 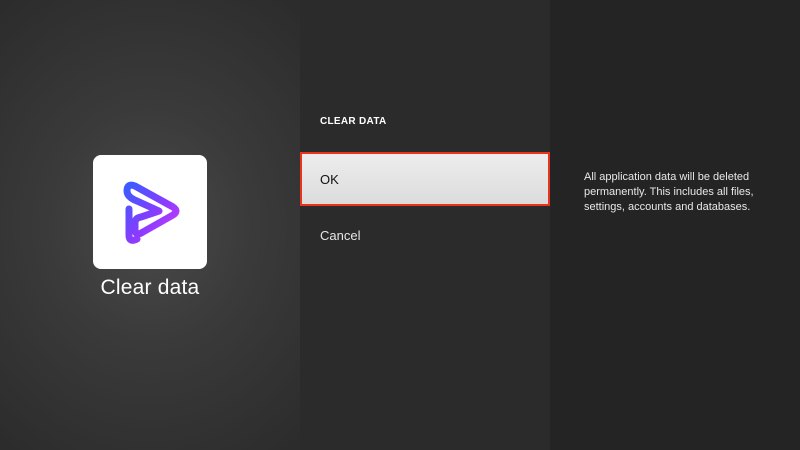 I want to click on cancel-button-label: Cancel, so click(x=340, y=235).